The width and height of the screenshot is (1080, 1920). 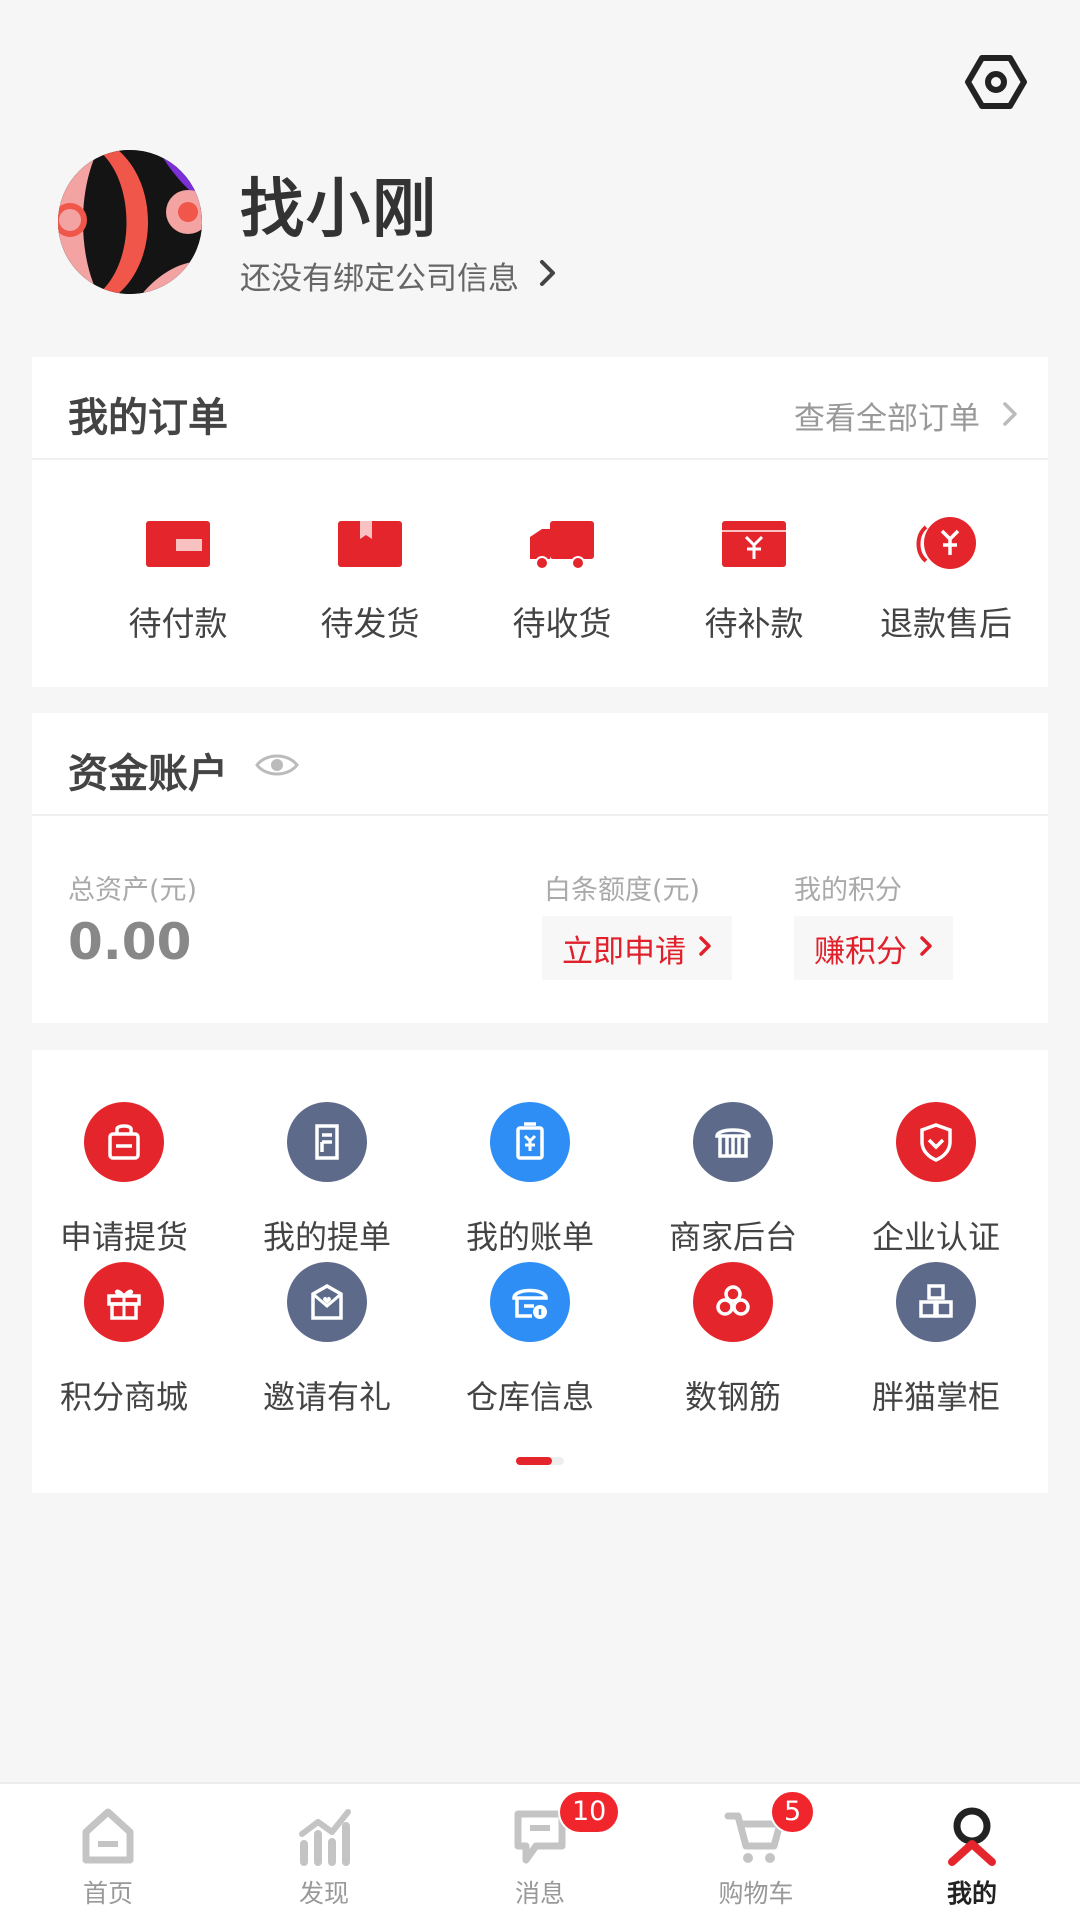 I want to click on document-icon, so click(x=327, y=1142).